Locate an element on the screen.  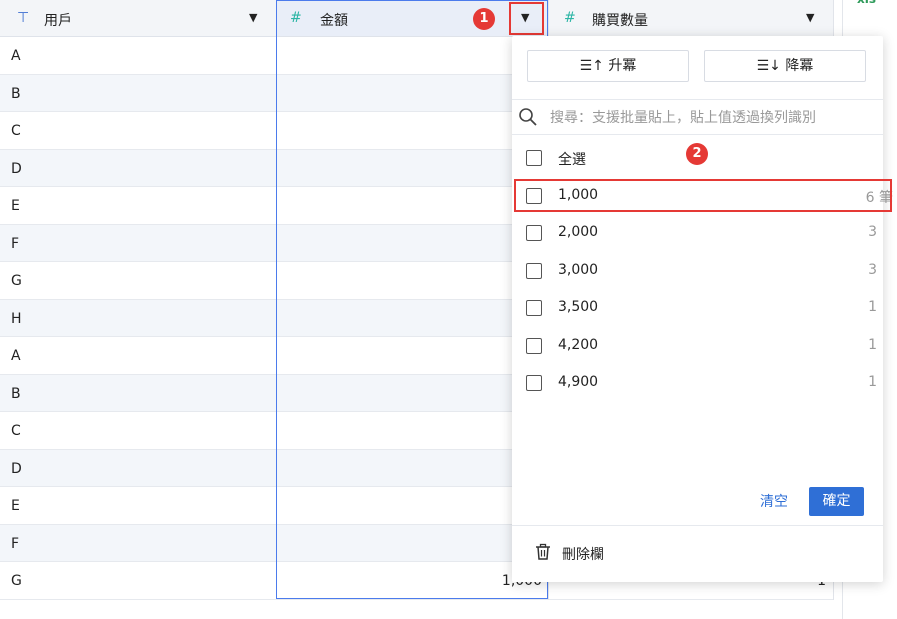
select-all-label: 全選 is located at coordinates (572, 160).